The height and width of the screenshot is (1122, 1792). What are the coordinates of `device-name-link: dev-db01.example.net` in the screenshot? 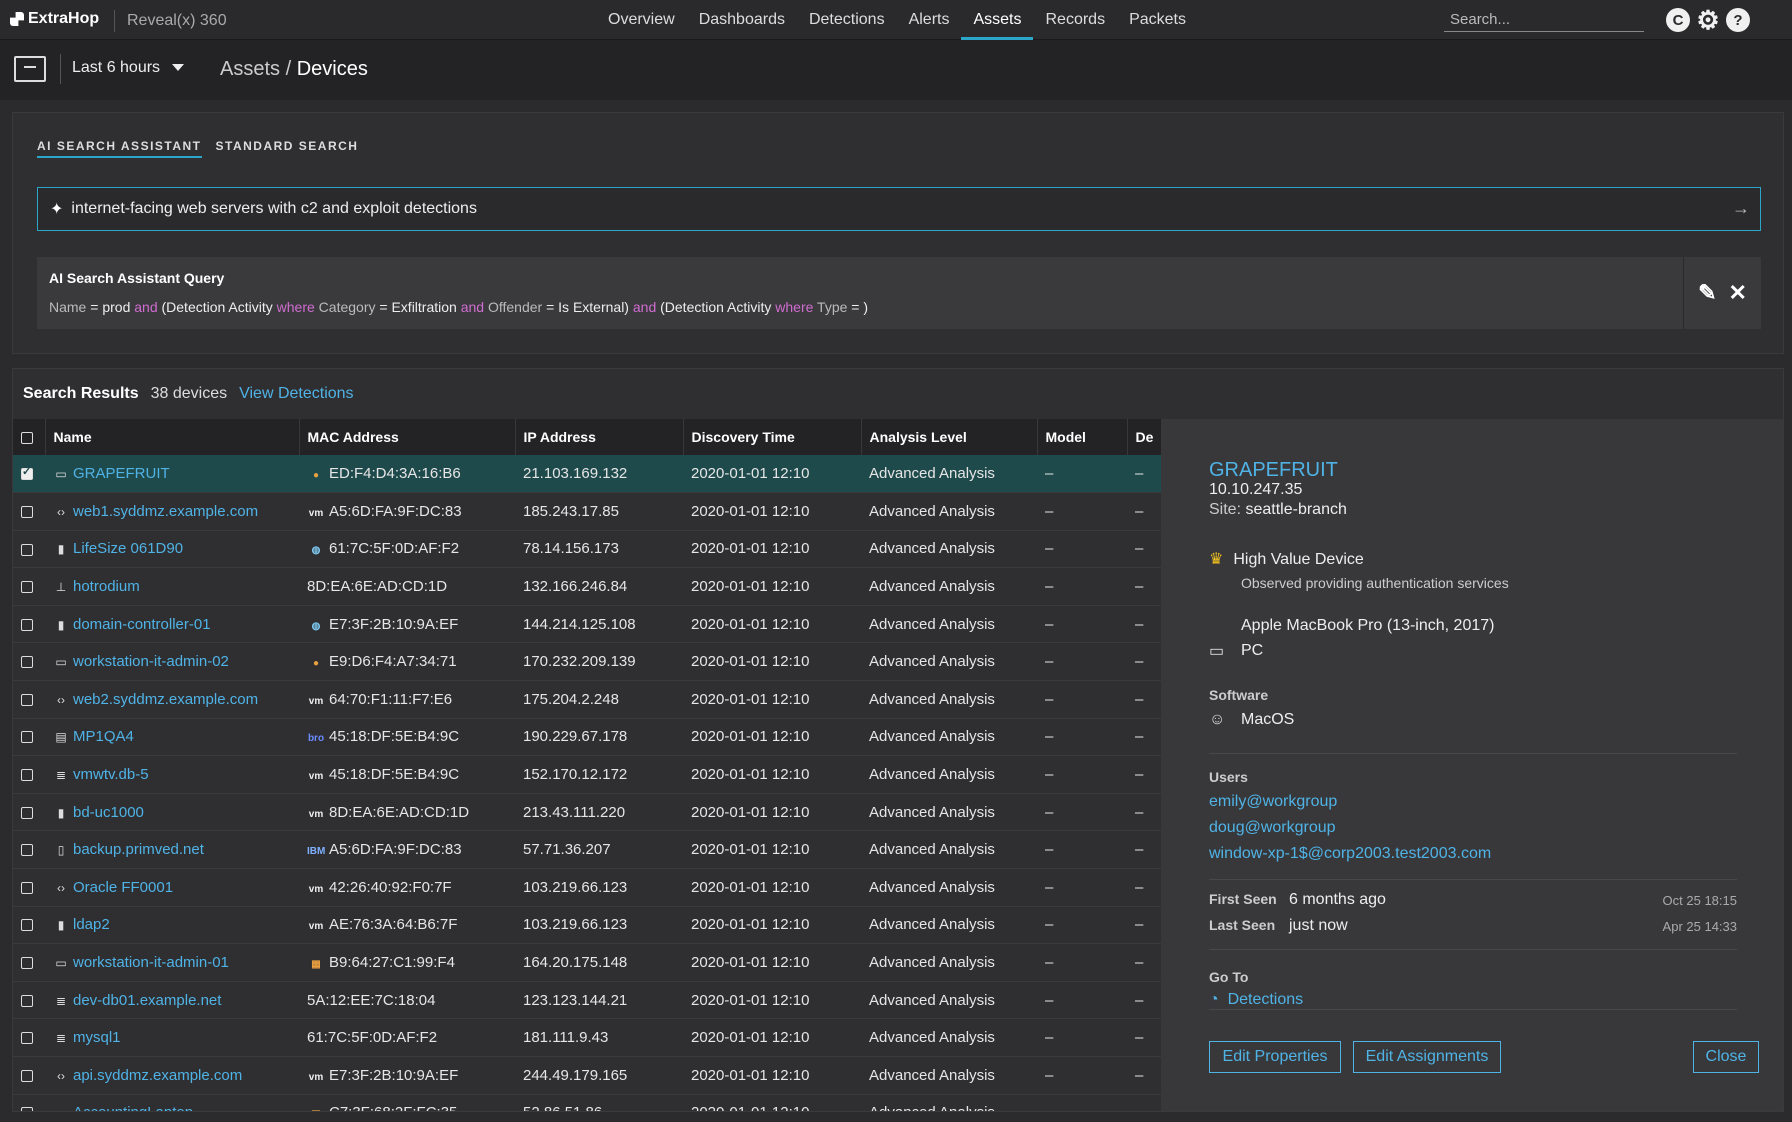 It's located at (147, 1000).